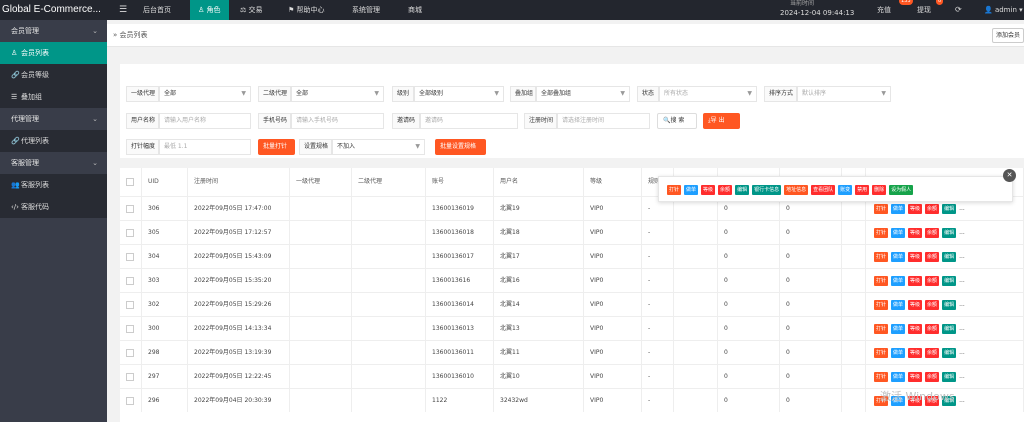  What do you see at coordinates (879, 190) in the screenshot?
I see `popup-action-button: 删除` at bounding box center [879, 190].